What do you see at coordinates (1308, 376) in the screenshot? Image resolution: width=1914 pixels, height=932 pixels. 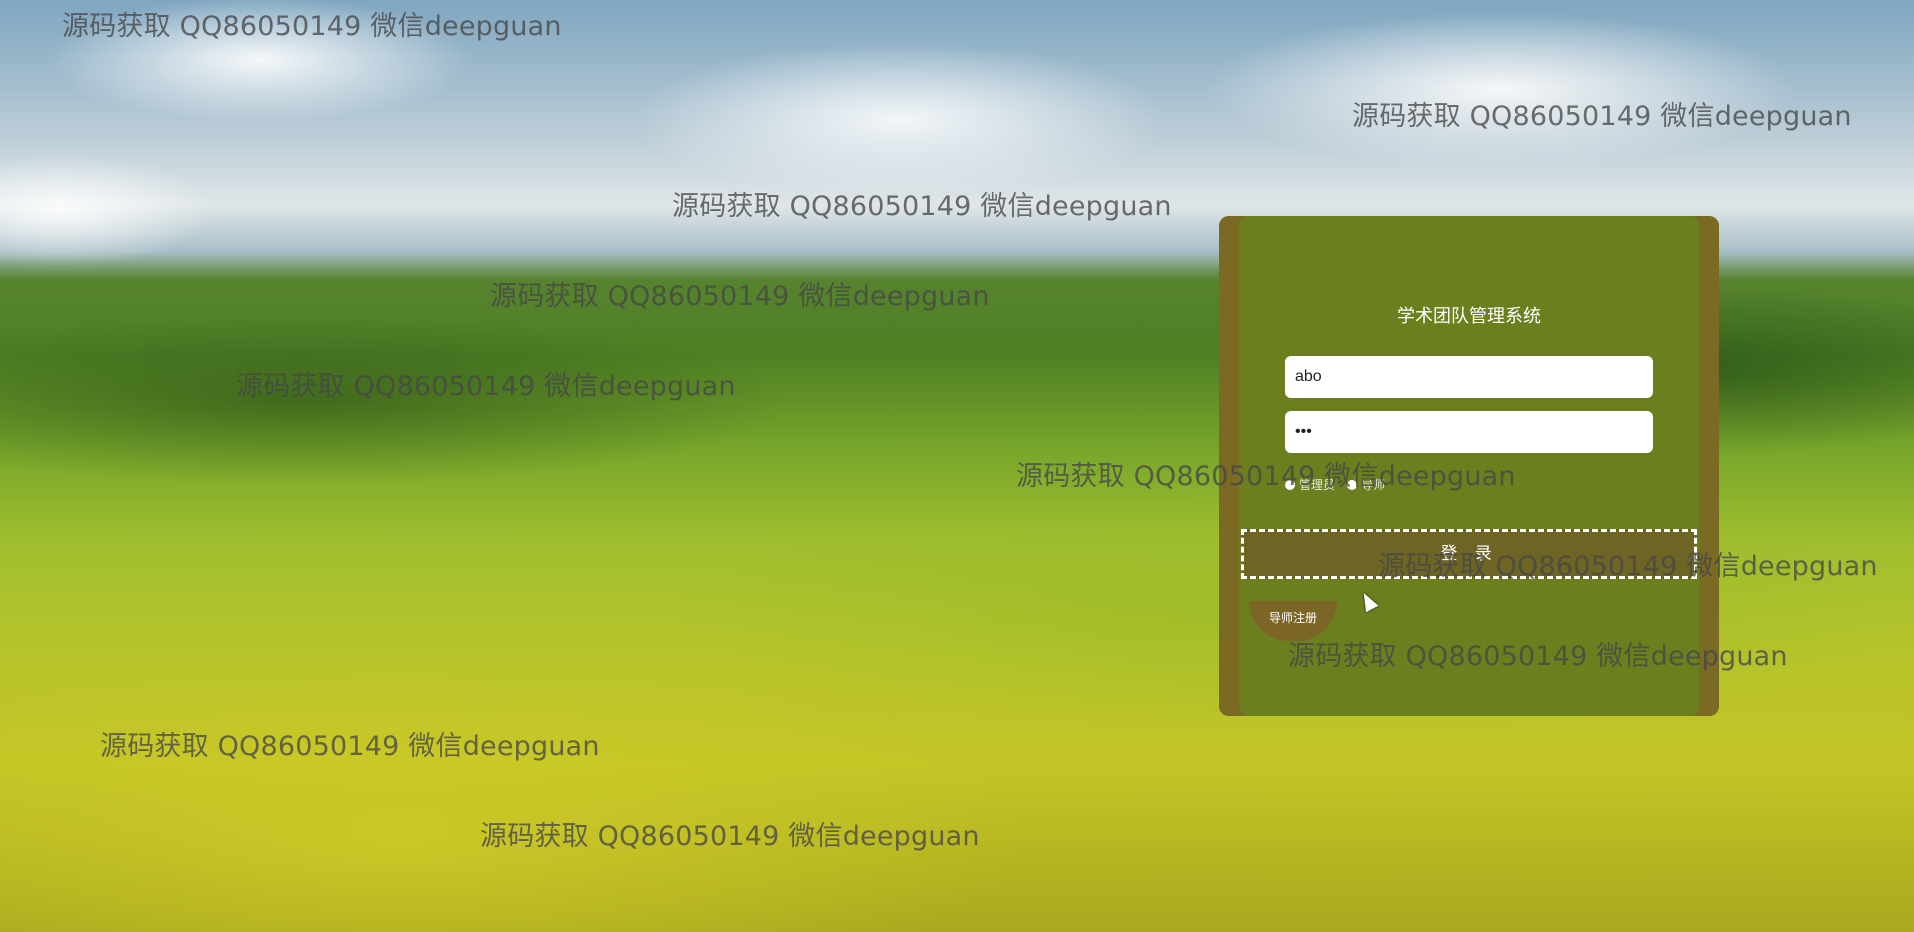 I see `username-value: abo` at bounding box center [1308, 376].